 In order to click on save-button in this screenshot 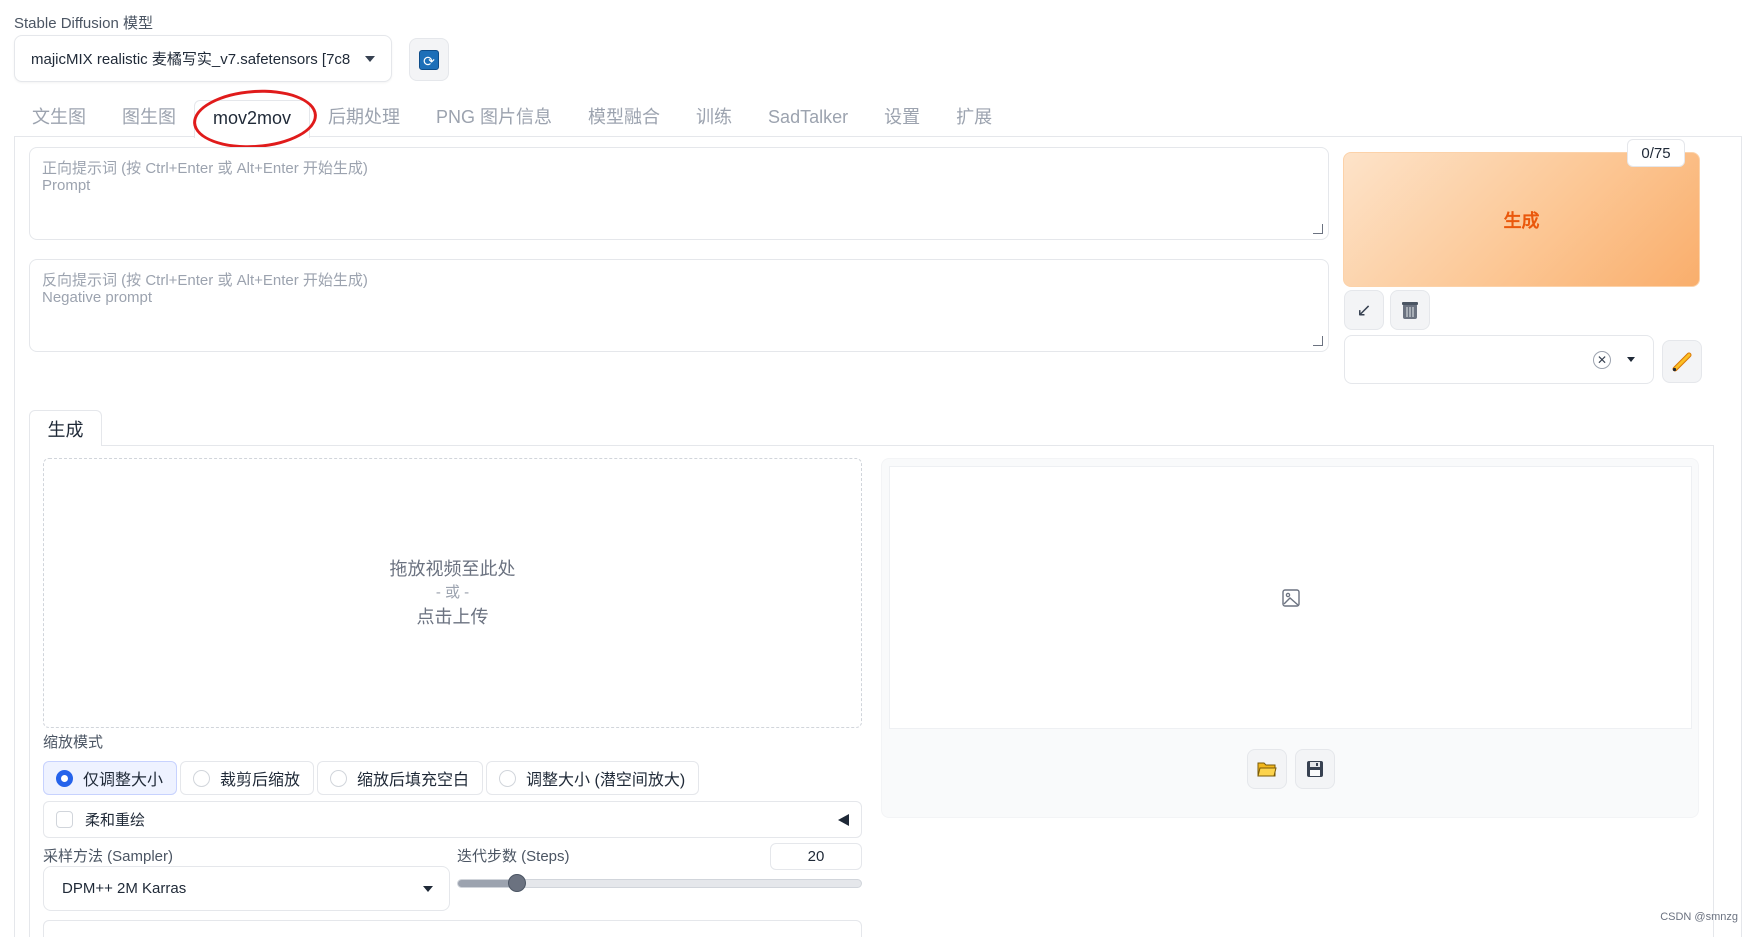, I will do `click(1315, 769)`.